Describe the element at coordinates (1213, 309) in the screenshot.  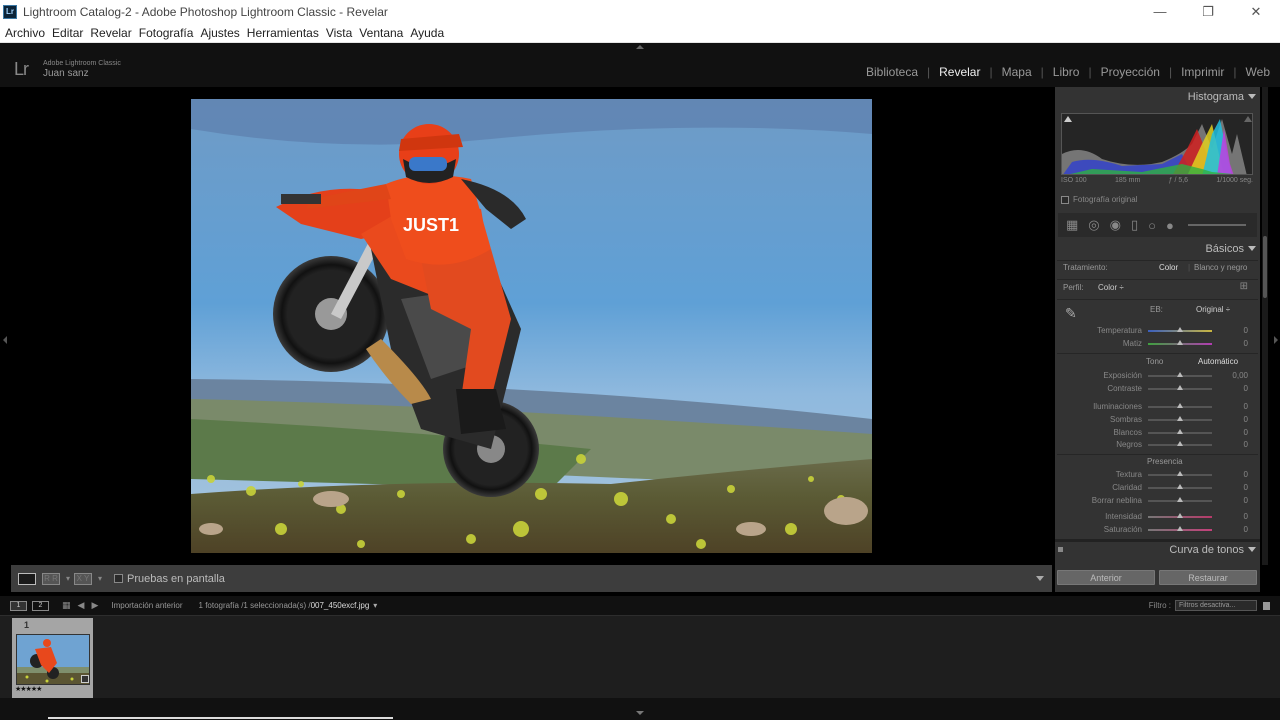
I see `wb-select: Original ÷` at that location.